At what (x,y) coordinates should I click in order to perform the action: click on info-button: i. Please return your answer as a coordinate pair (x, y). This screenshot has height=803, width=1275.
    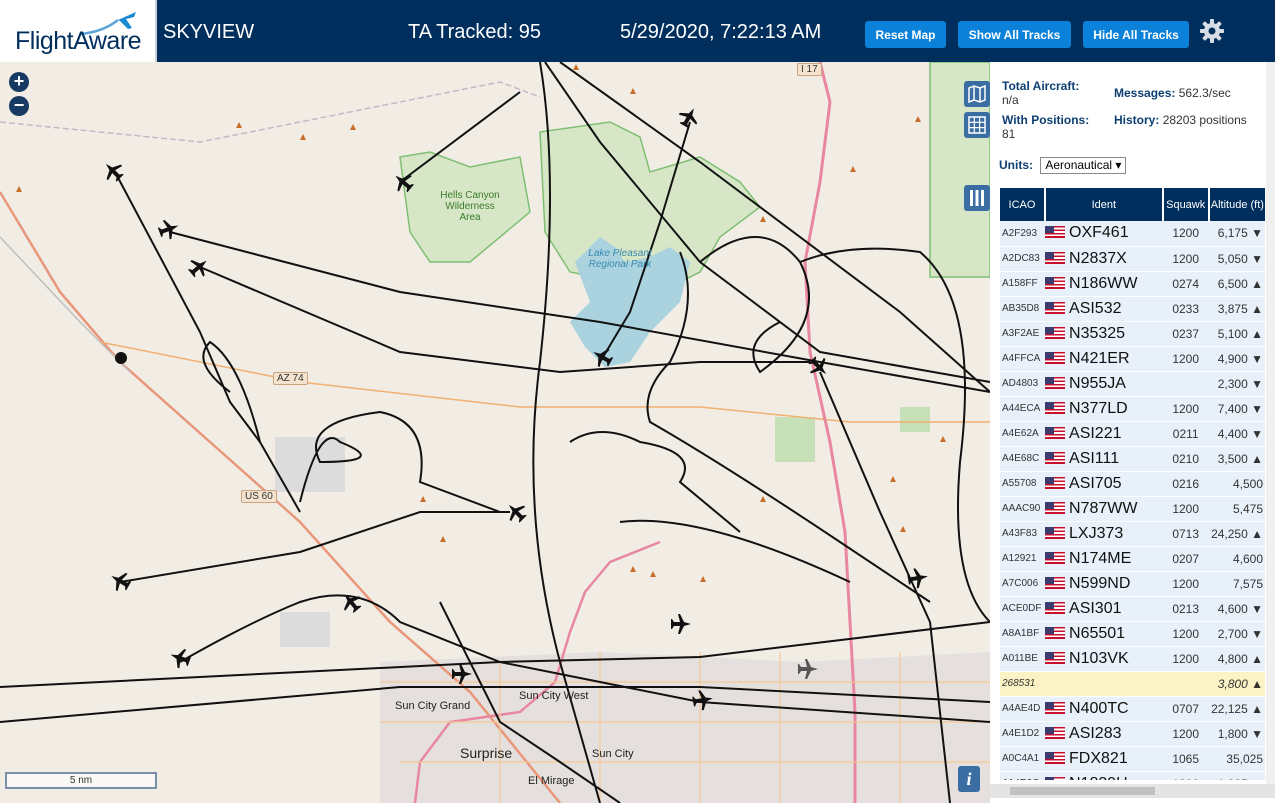
    Looking at the image, I should click on (969, 779).